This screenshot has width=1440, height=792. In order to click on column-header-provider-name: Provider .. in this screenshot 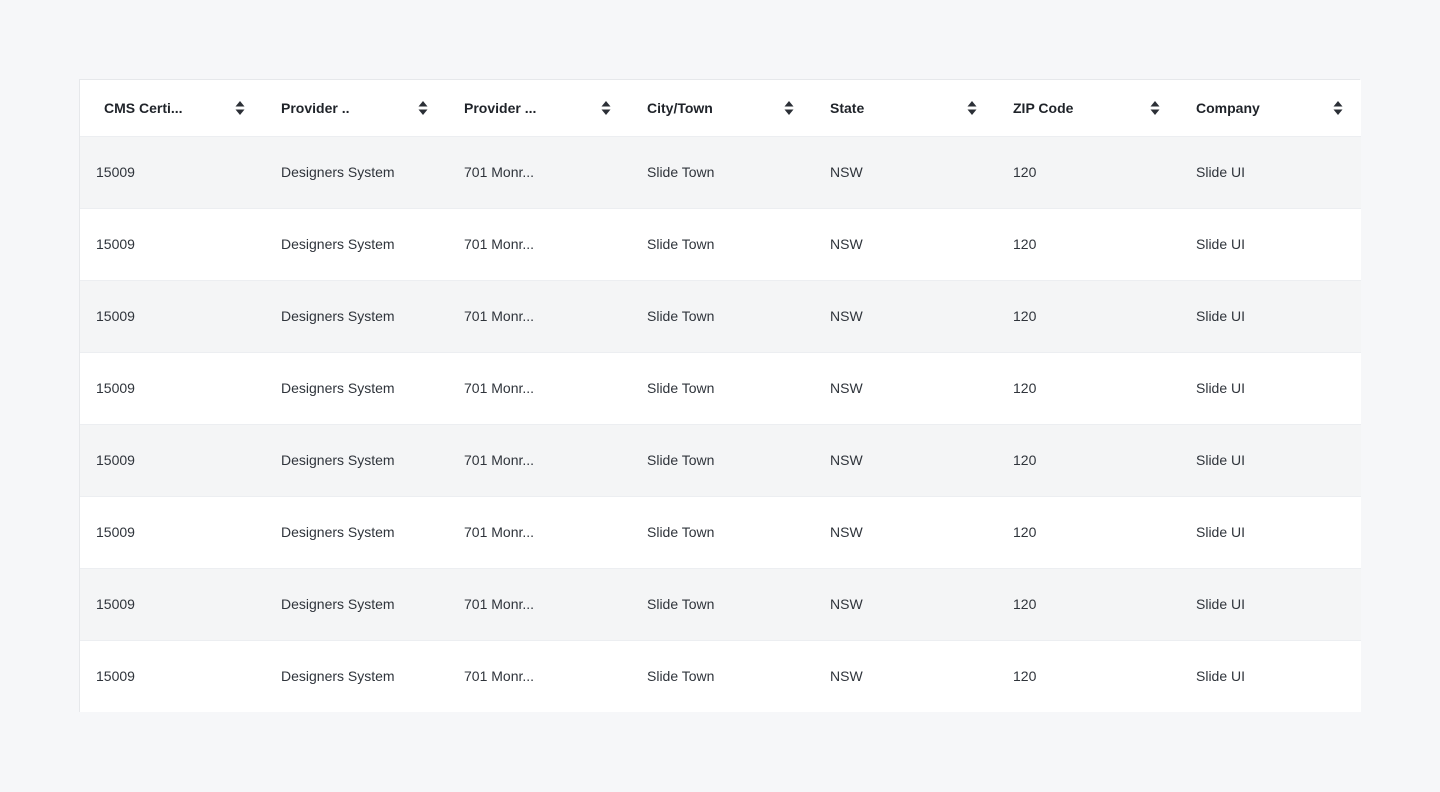, I will do `click(354, 108)`.